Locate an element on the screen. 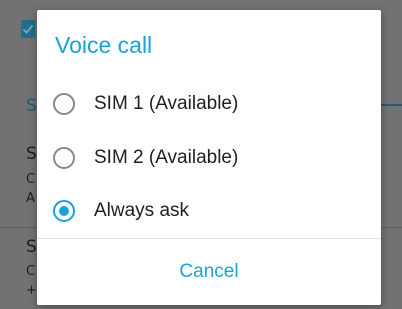 Image resolution: width=402 pixels, height=309 pixels. radio-checked-icon is located at coordinates (64, 211).